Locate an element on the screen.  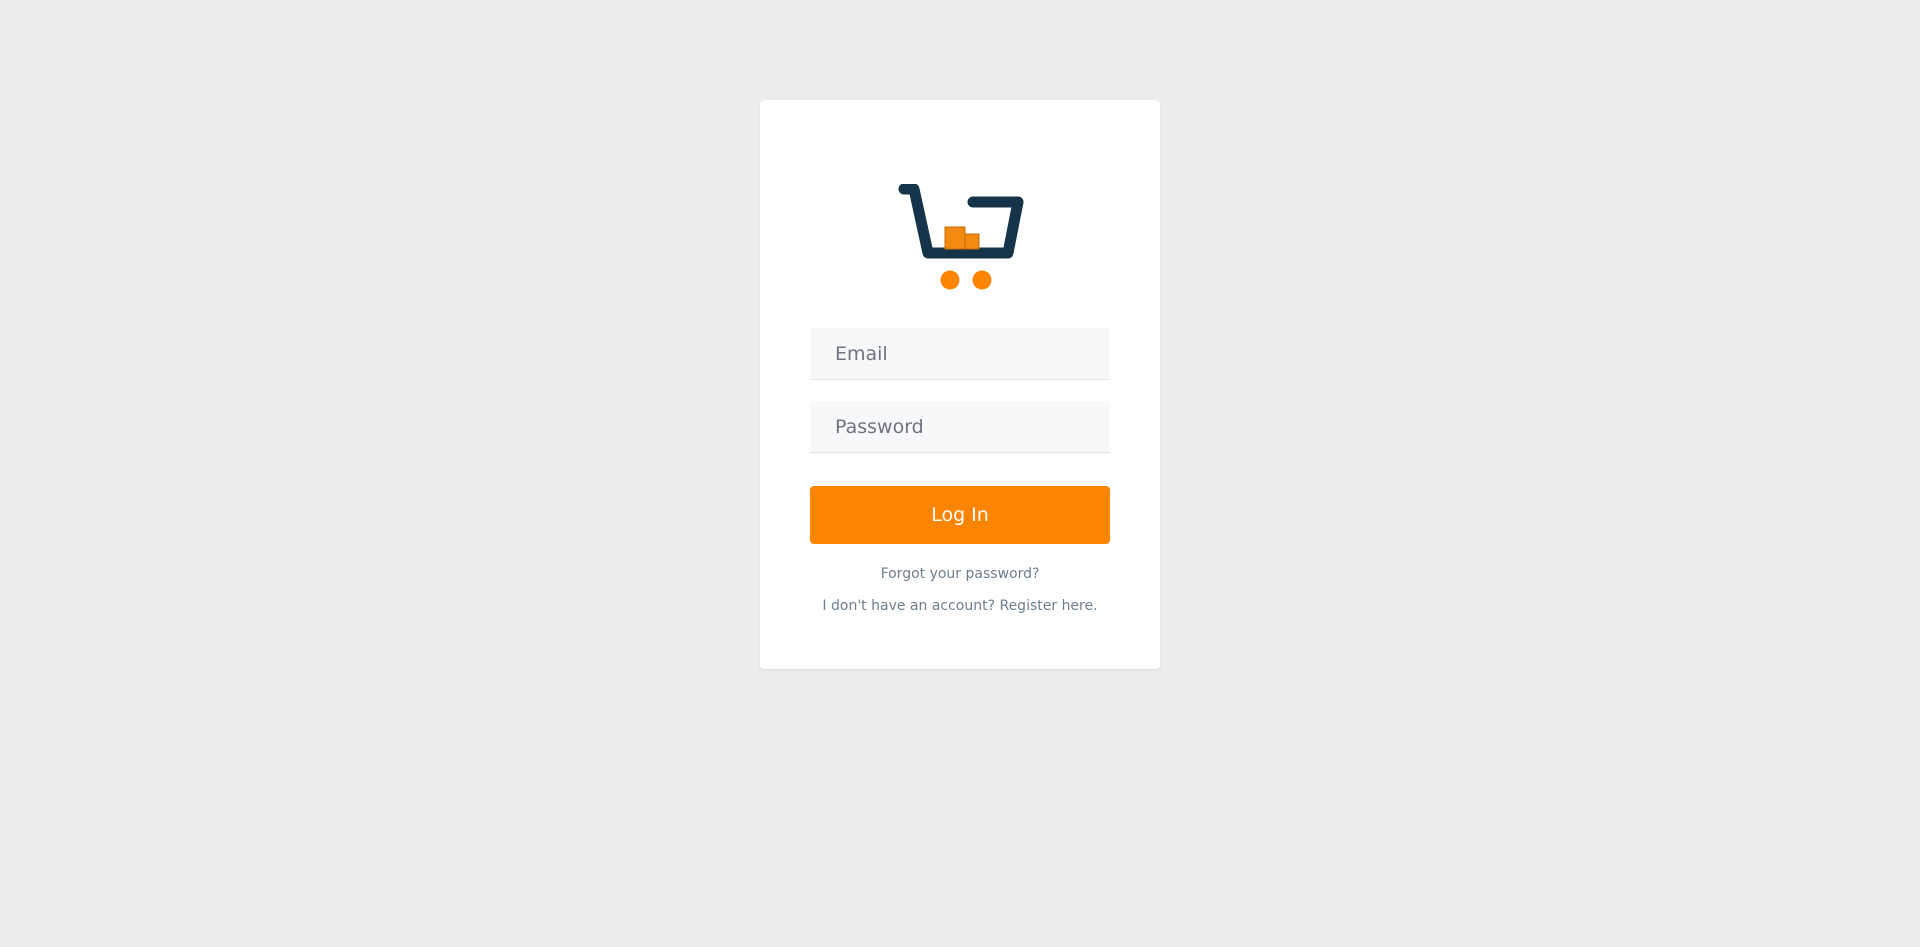
login-button: Log In is located at coordinates (960, 515).